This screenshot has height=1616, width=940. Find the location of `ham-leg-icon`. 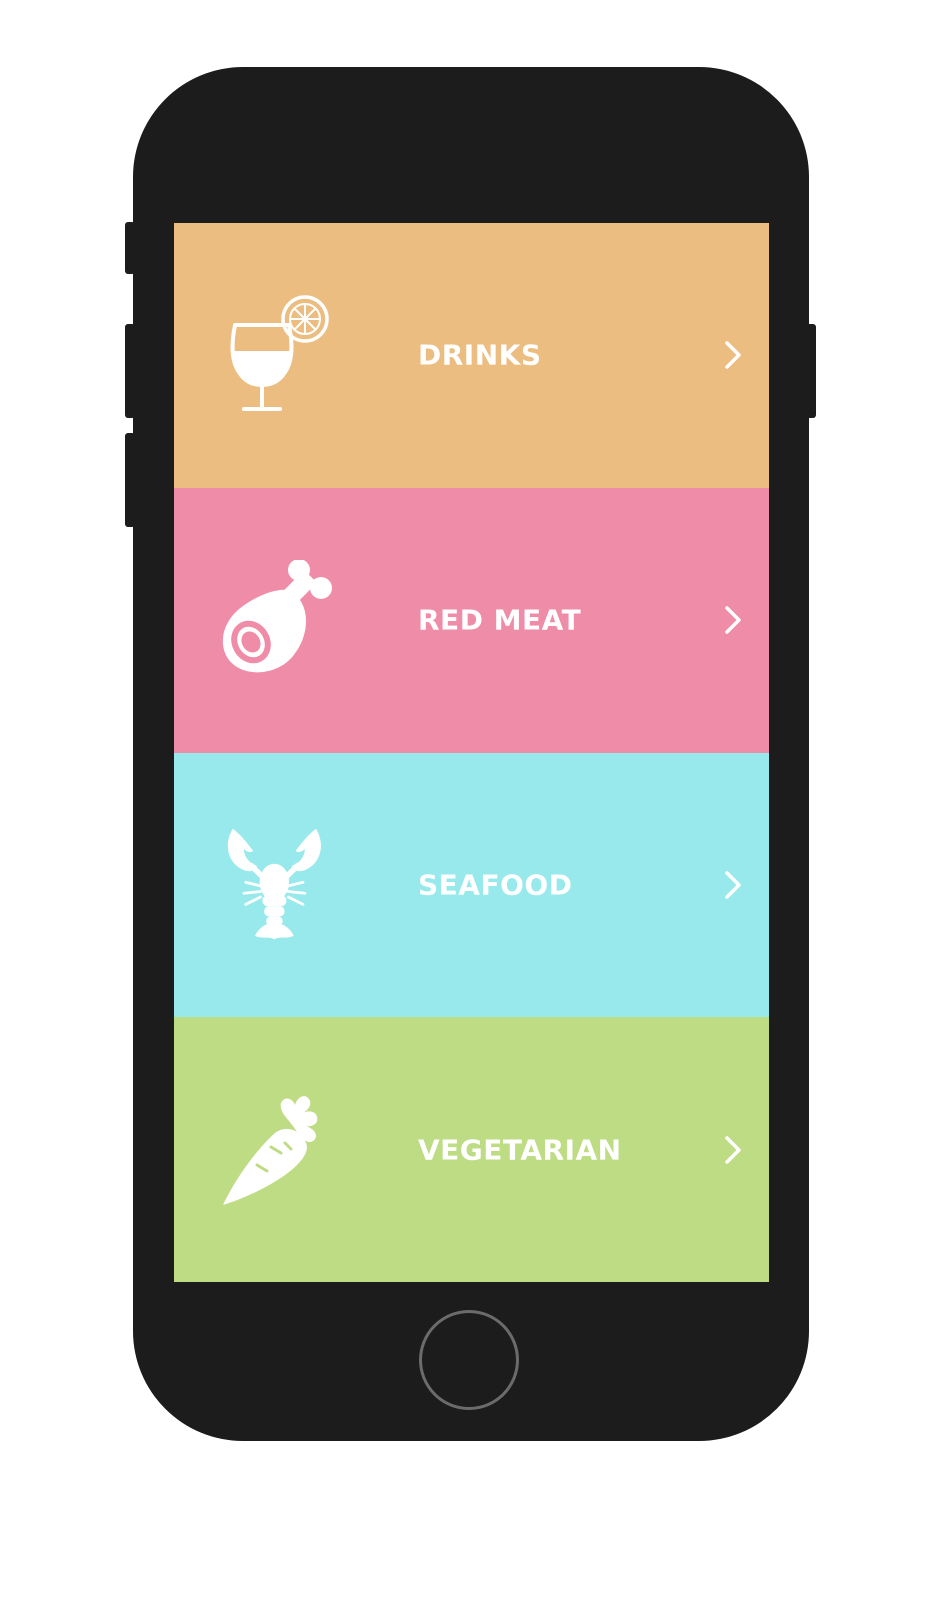

ham-leg-icon is located at coordinates (279, 619).